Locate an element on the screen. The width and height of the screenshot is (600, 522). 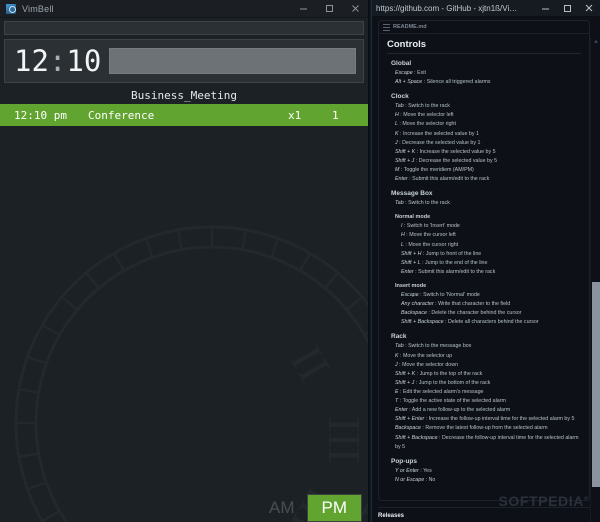
keybinding-description: : Delete the character behind the cursor is located at coordinates (474, 313).